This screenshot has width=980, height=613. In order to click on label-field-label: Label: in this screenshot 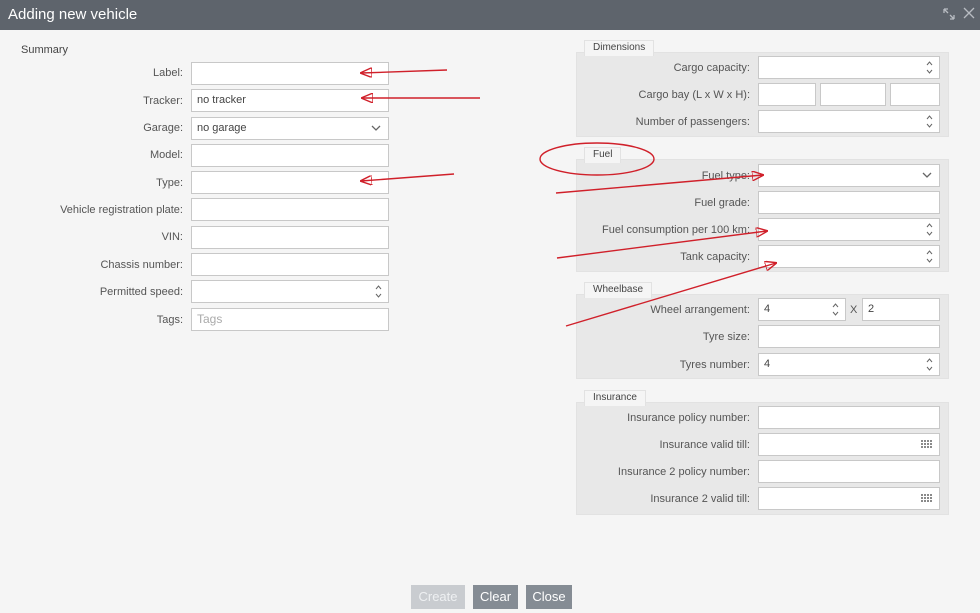, I will do `click(168, 73)`.